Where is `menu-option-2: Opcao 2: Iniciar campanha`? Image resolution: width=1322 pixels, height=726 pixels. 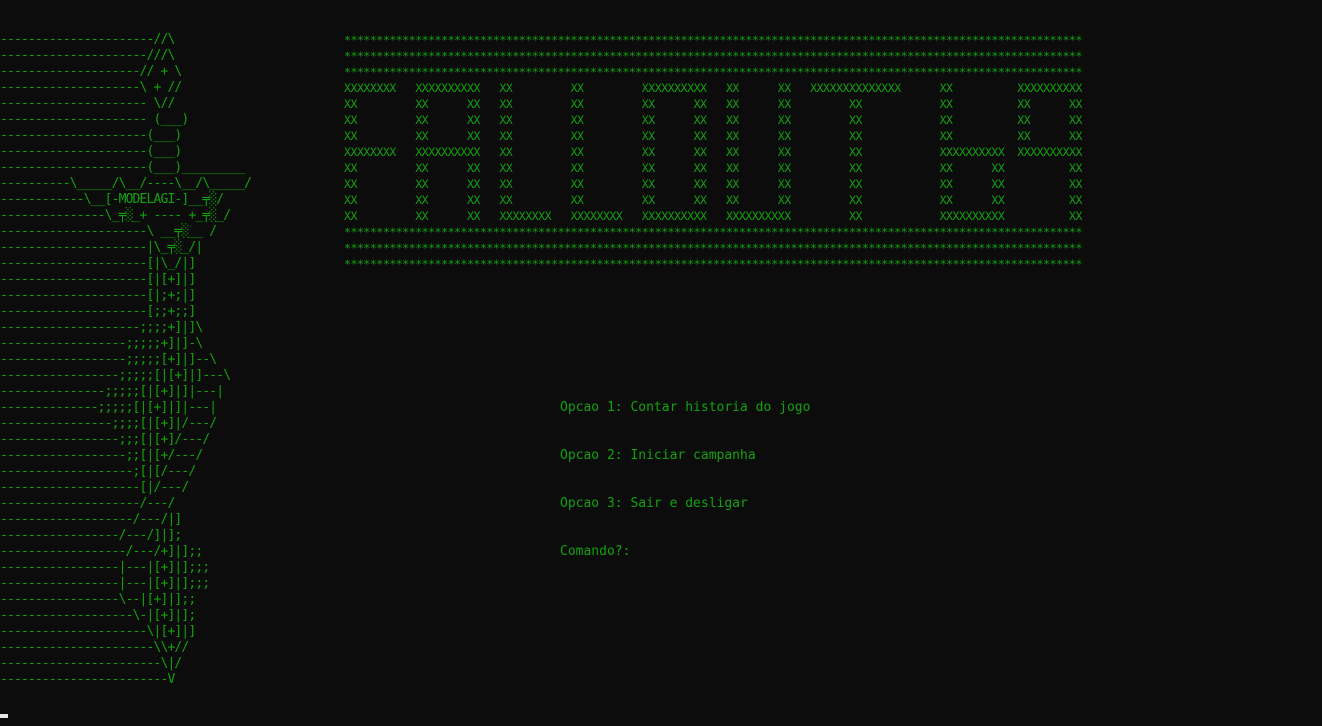 menu-option-2: Opcao 2: Iniciar campanha is located at coordinates (658, 455).